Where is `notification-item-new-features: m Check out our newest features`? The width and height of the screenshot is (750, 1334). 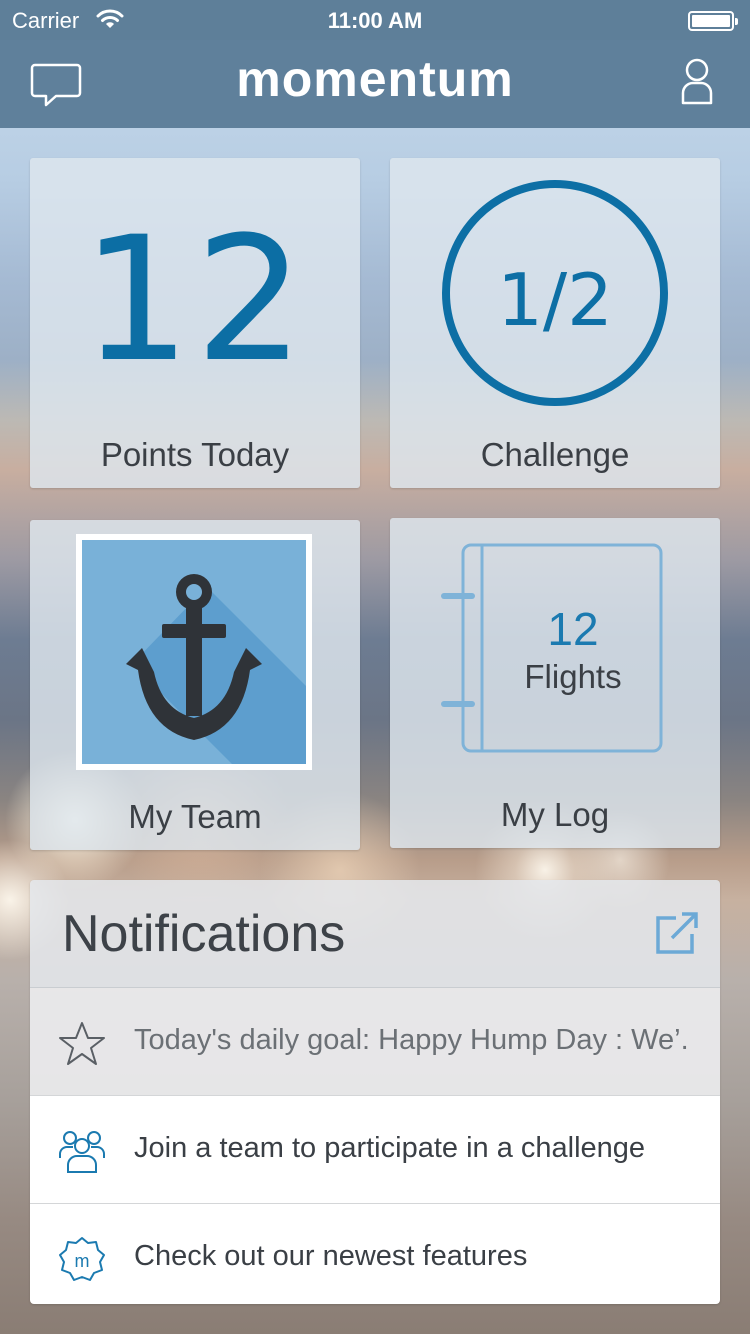
notification-item-new-features: m Check out our newest features is located at coordinates (375, 1254).